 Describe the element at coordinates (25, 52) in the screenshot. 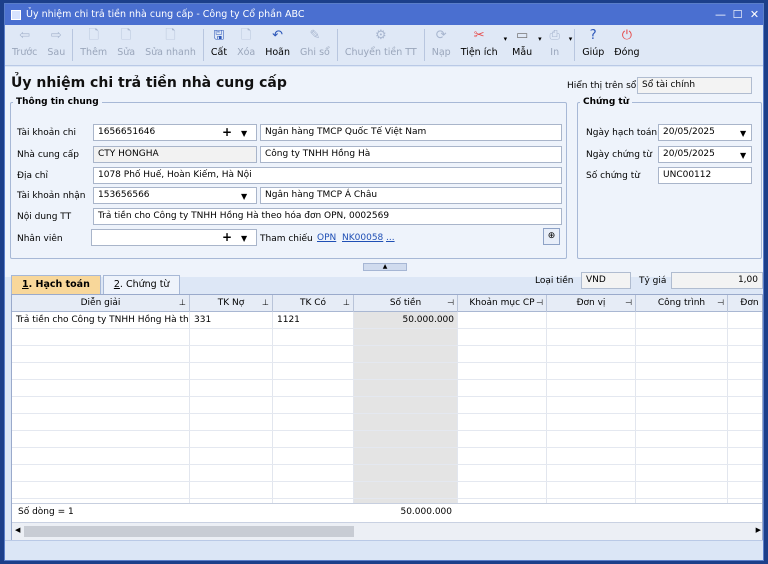

I see `toolbar-label: Trước` at that location.